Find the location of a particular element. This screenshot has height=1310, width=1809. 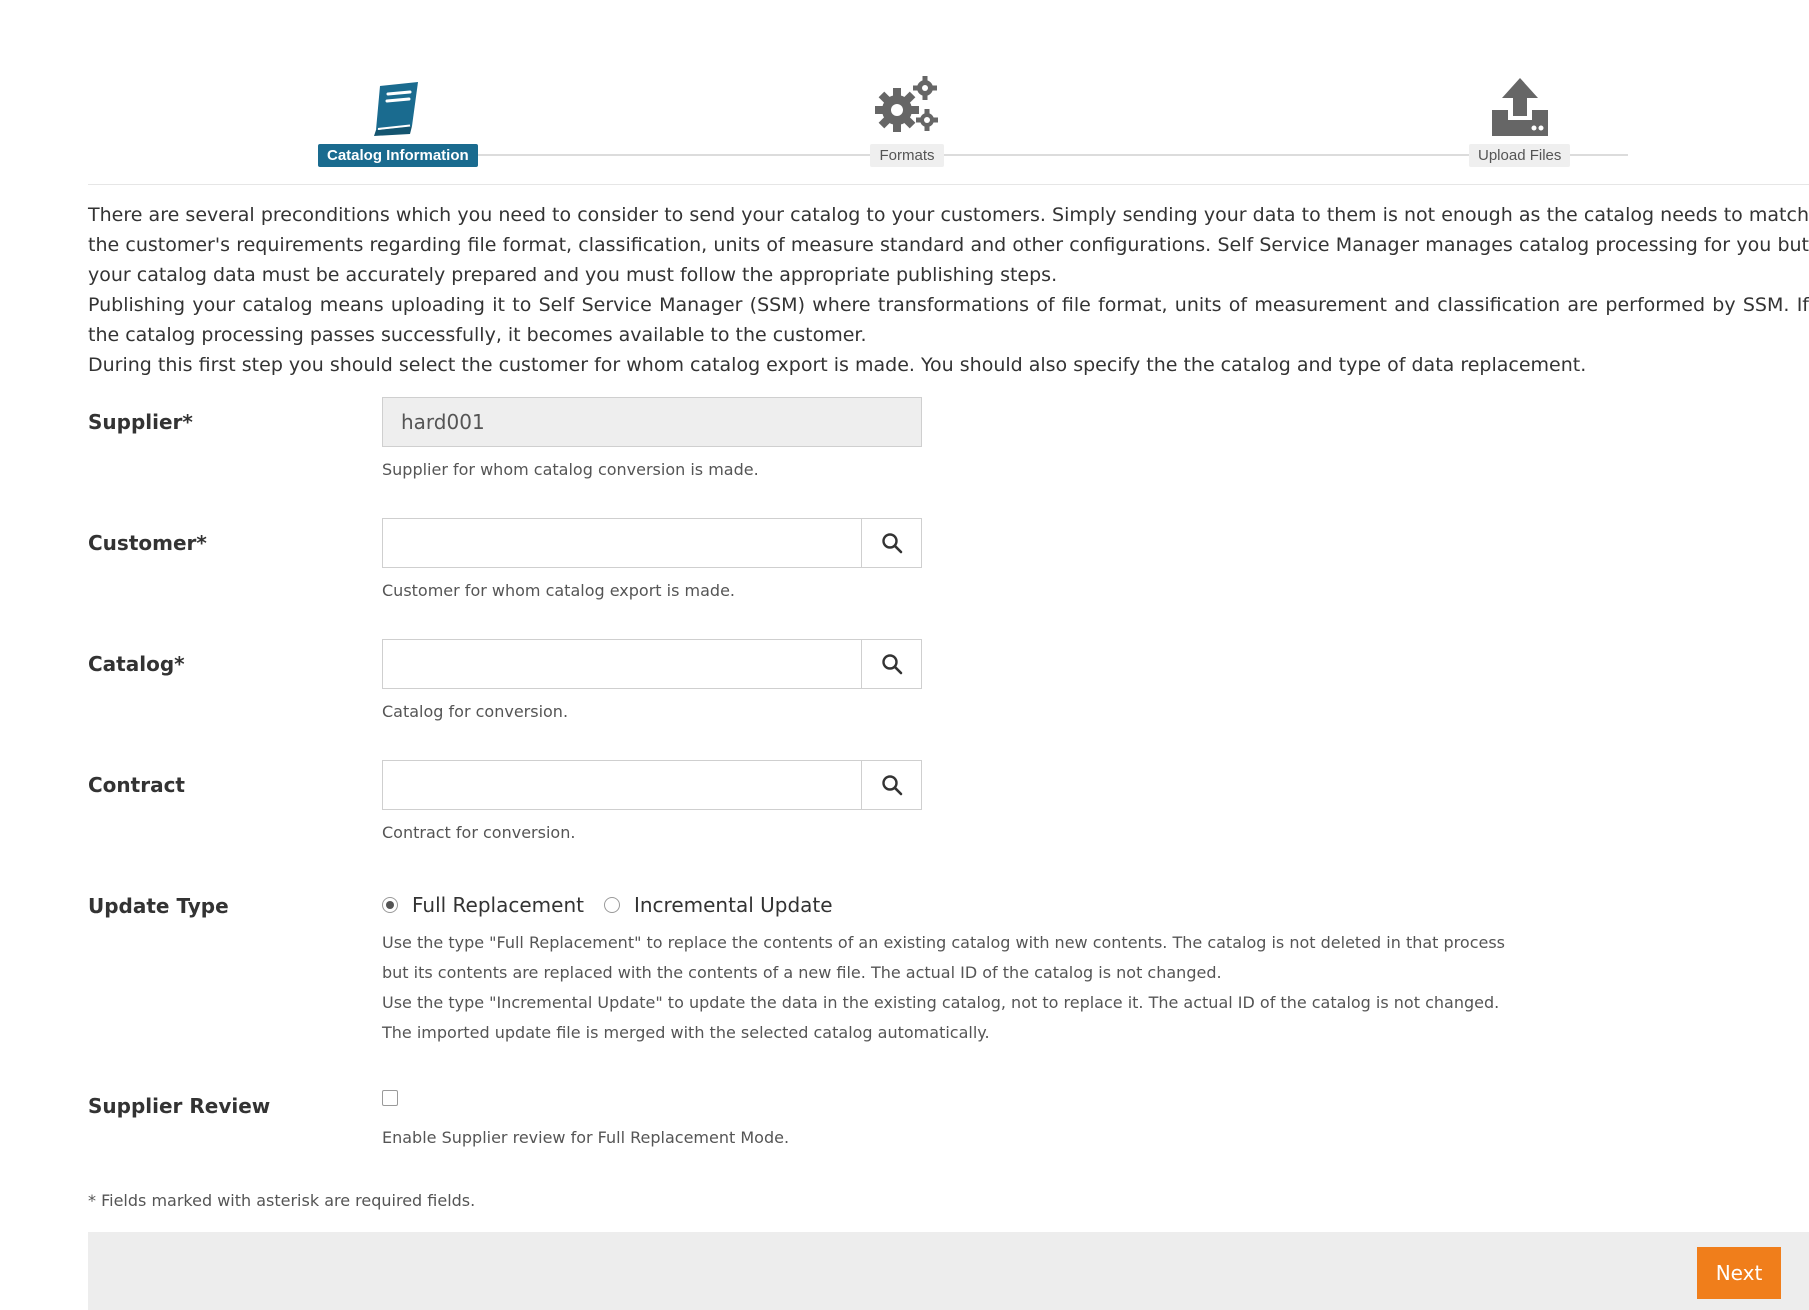

update-type-label: Update Type is located at coordinates (158, 906).